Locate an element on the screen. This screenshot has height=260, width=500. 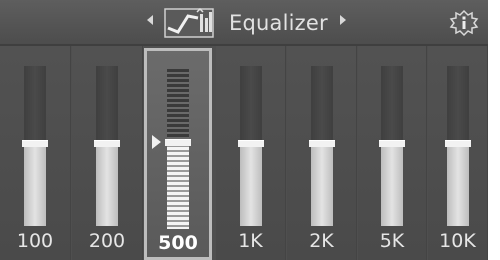
eq-band-5k: 5K is located at coordinates (392, 153).